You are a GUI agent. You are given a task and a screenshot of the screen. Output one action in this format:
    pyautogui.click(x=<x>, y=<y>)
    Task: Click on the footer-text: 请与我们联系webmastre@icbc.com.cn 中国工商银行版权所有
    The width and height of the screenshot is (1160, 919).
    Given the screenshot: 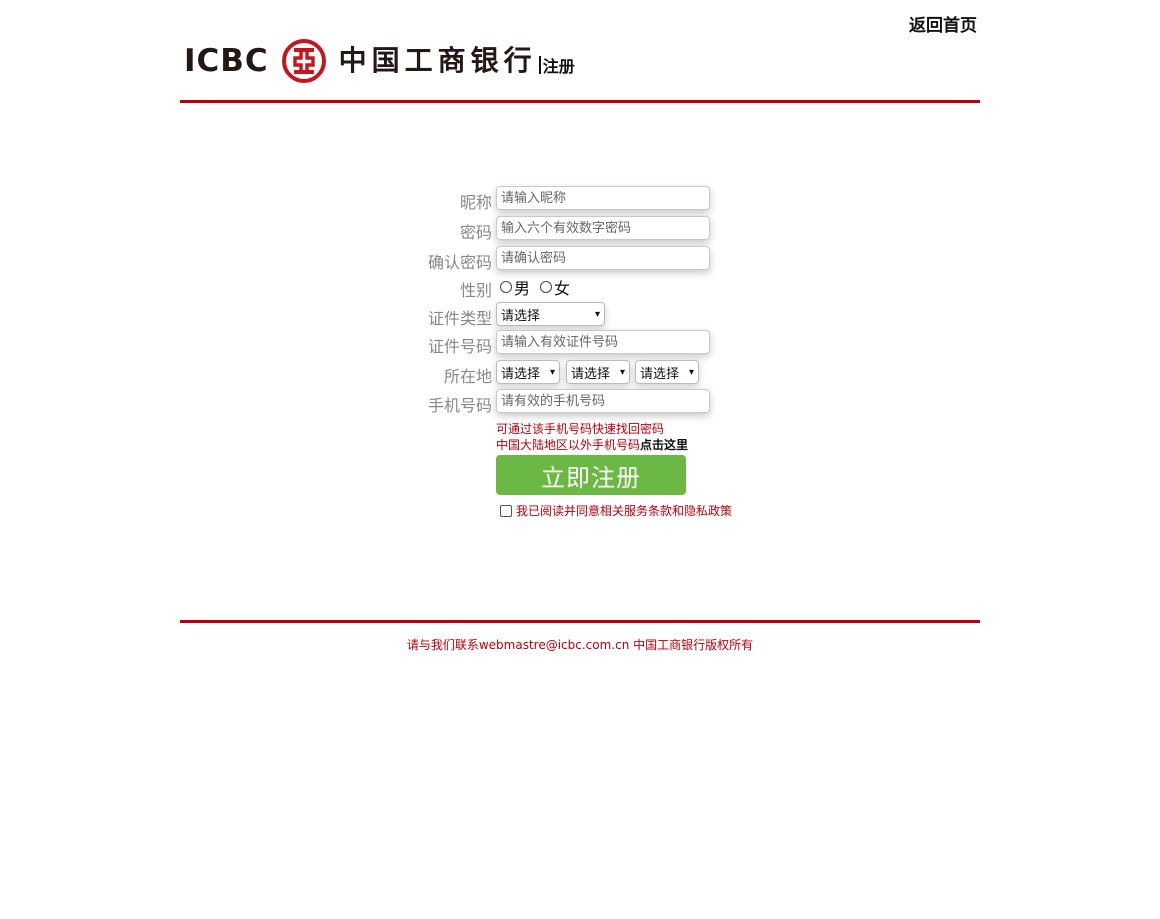 What is the action you would take?
    pyautogui.click(x=580, y=645)
    